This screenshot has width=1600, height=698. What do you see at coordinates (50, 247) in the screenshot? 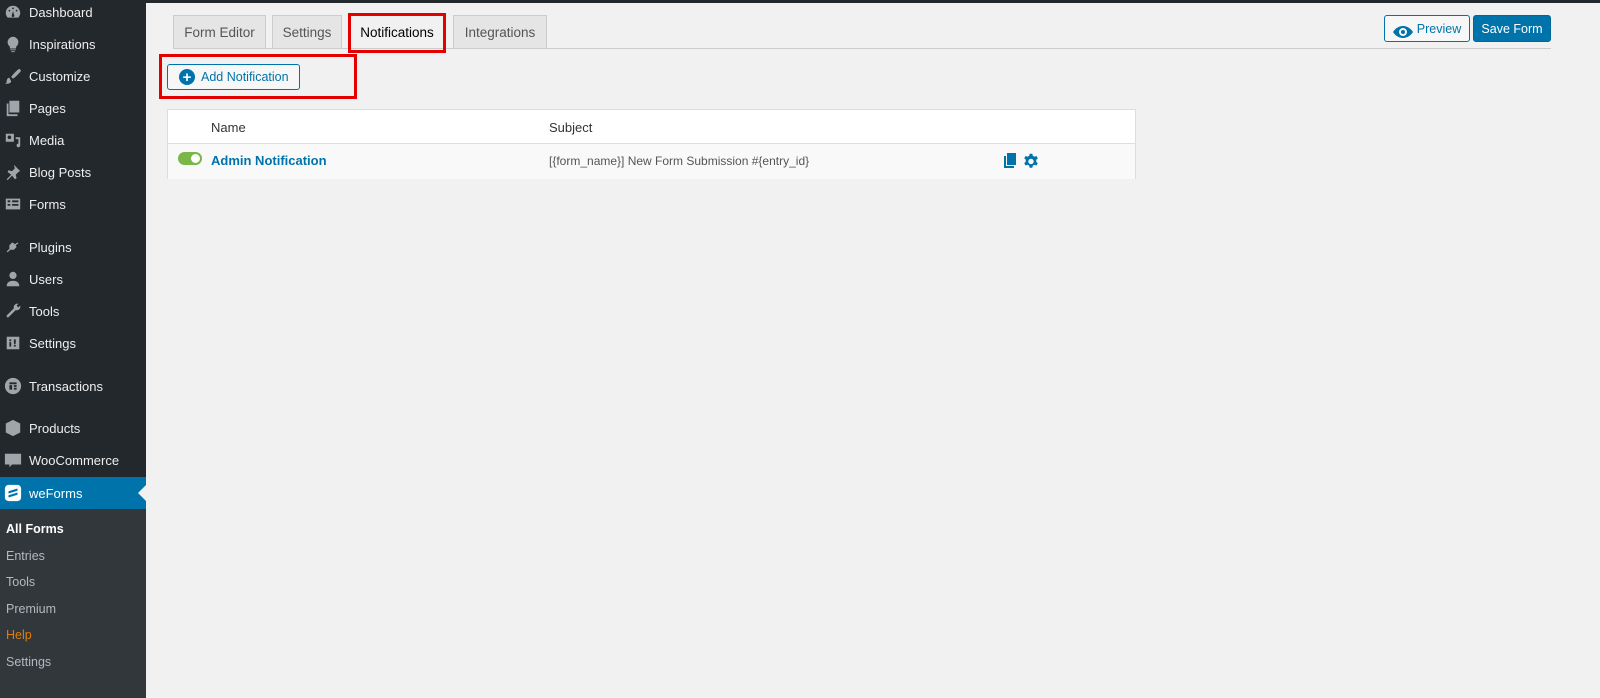
I see `sidebar-item-label: Plugins` at bounding box center [50, 247].